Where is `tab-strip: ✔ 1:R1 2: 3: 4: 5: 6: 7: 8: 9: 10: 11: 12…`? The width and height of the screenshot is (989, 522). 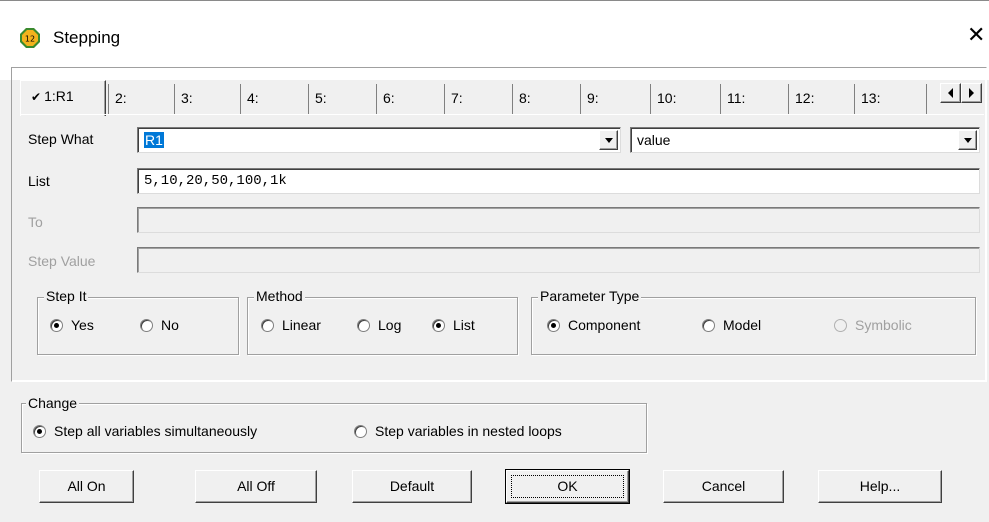
tab-strip: ✔ 1:R1 2: 3: 4: 5: 6: 7: 8: 9: 10: 11: 12… is located at coordinates (490, 98).